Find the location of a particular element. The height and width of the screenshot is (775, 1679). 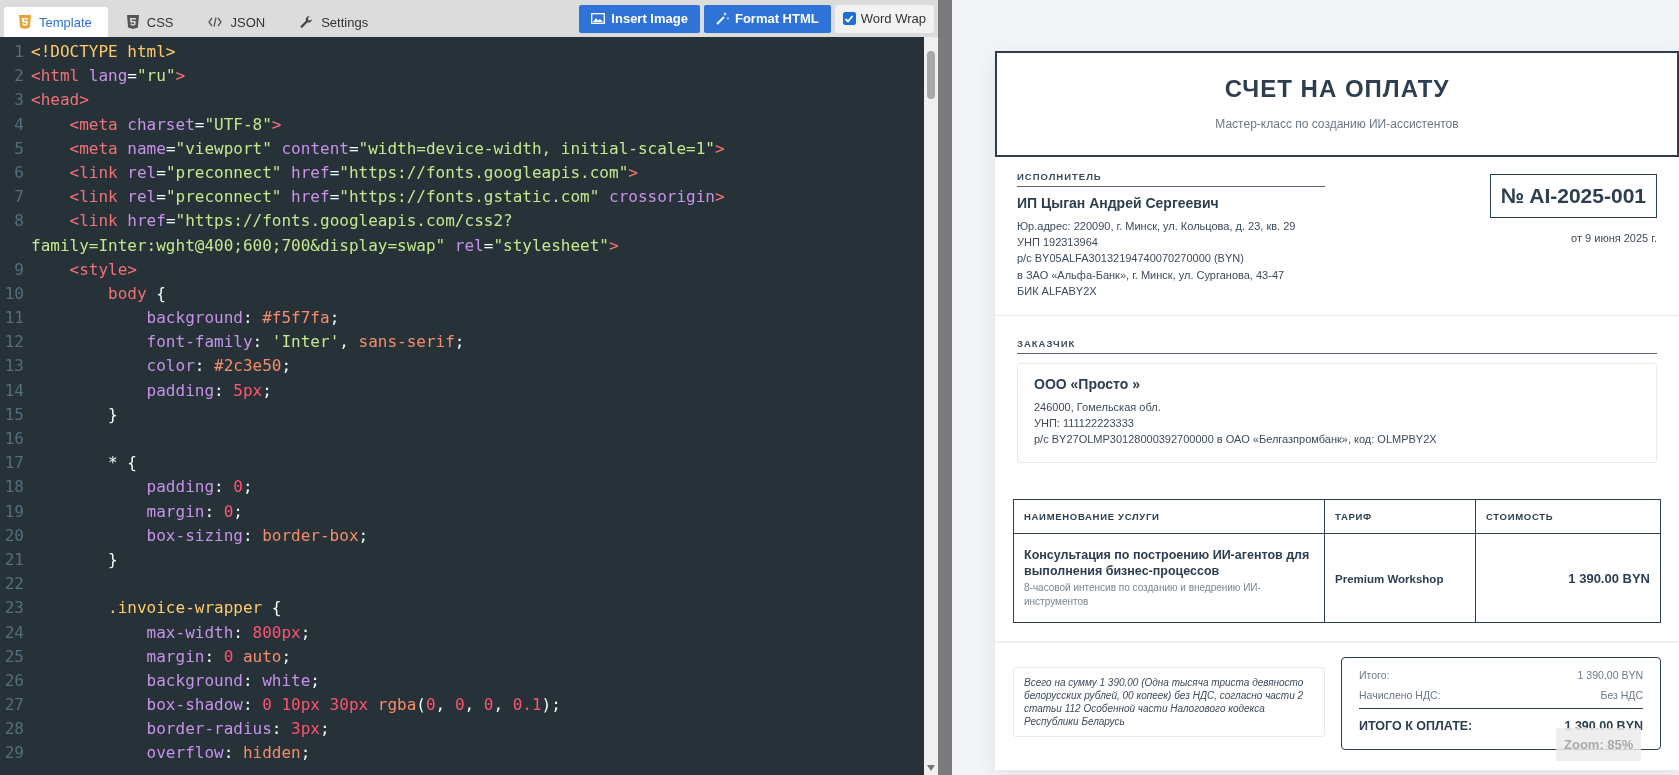

line-number: 21 is located at coordinates (13, 559).